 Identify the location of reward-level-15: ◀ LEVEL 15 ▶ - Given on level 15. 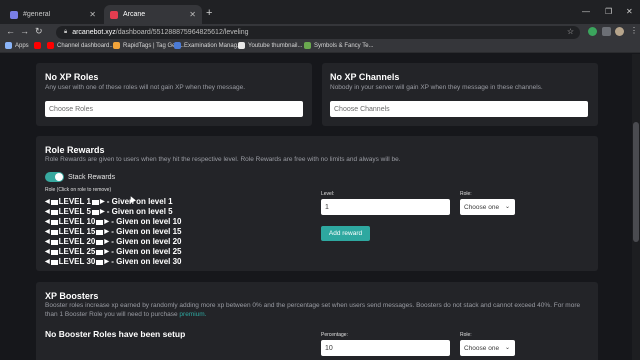
(113, 232).